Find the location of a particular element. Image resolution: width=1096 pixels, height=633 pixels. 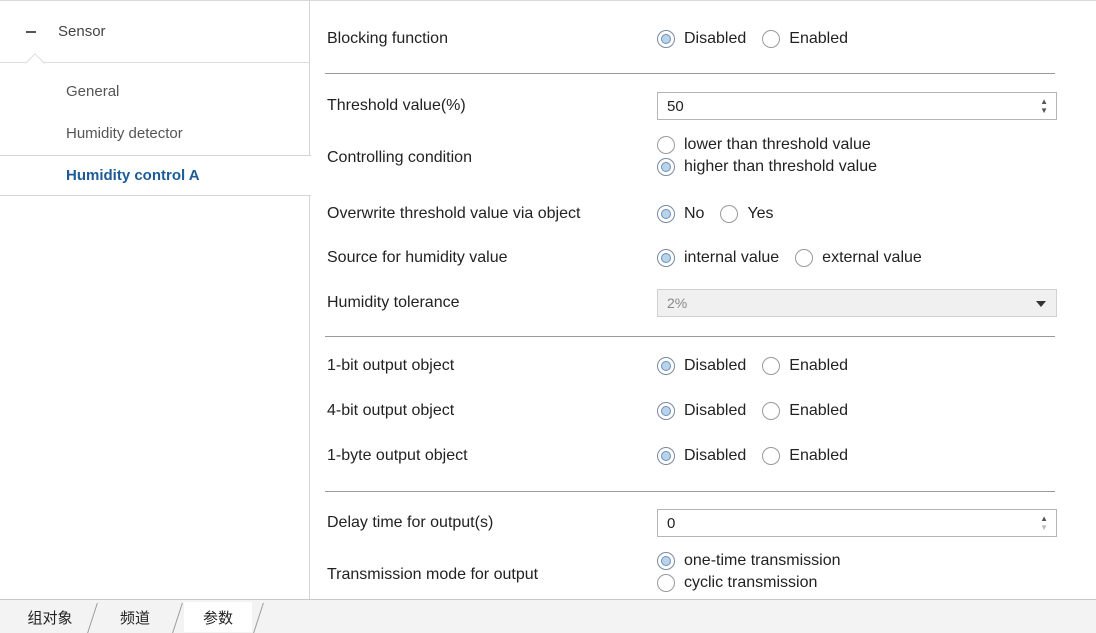

row-threshold-value: Threshold value(%) 50 ▲ ▼ is located at coordinates (697, 106).